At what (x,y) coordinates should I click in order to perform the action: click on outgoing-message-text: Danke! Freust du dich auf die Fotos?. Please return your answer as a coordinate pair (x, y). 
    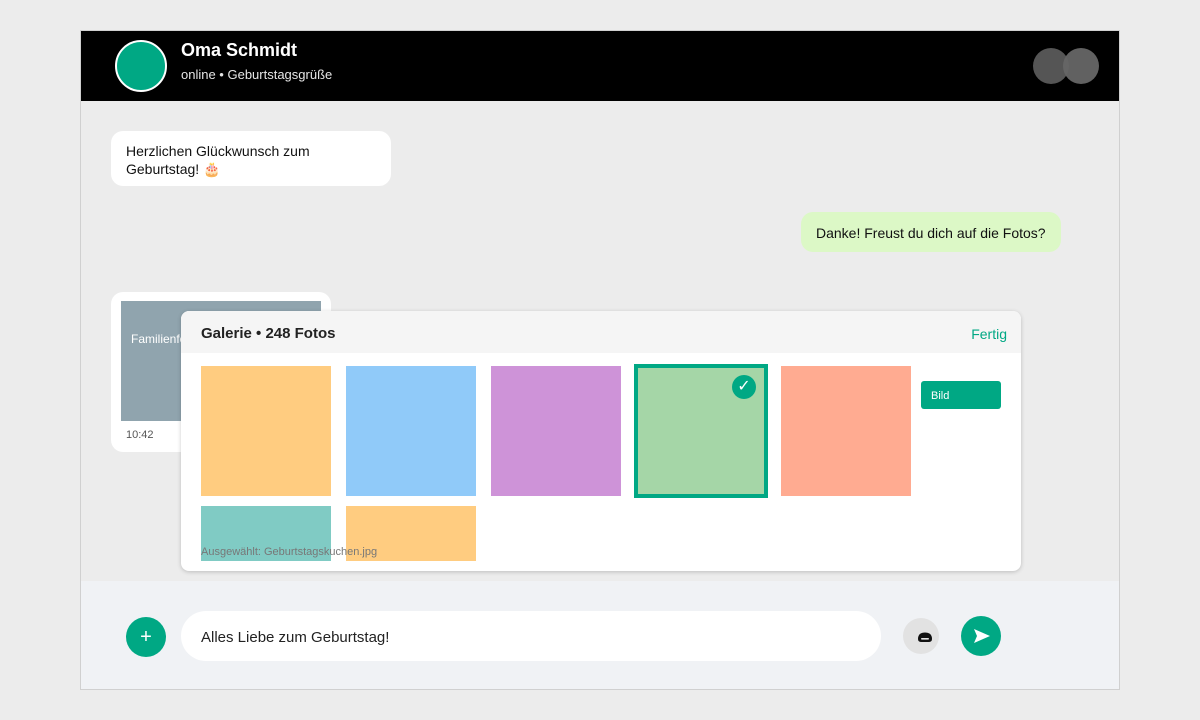
    Looking at the image, I should click on (931, 233).